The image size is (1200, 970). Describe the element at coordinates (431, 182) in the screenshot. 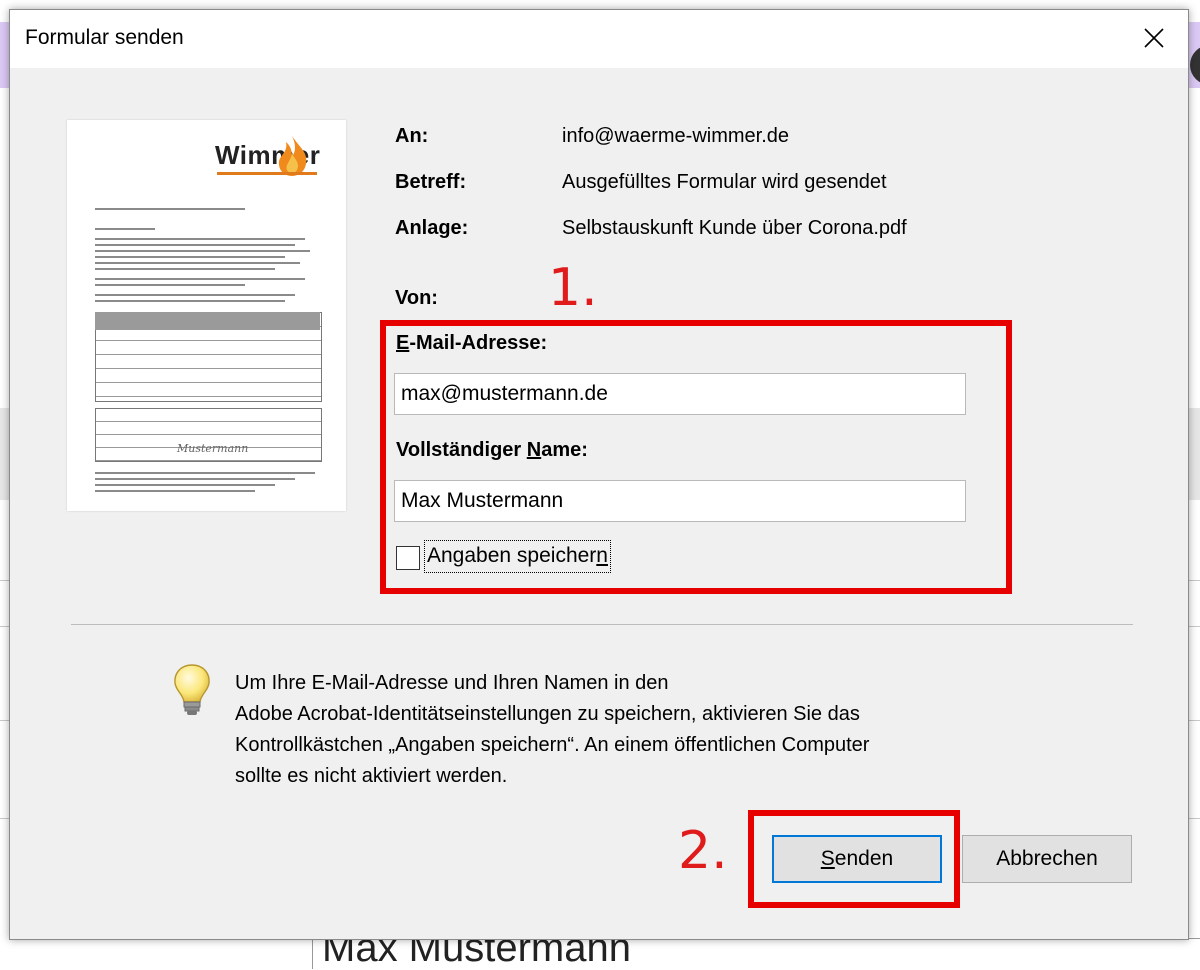

I see `subject-label: Betreff:` at that location.